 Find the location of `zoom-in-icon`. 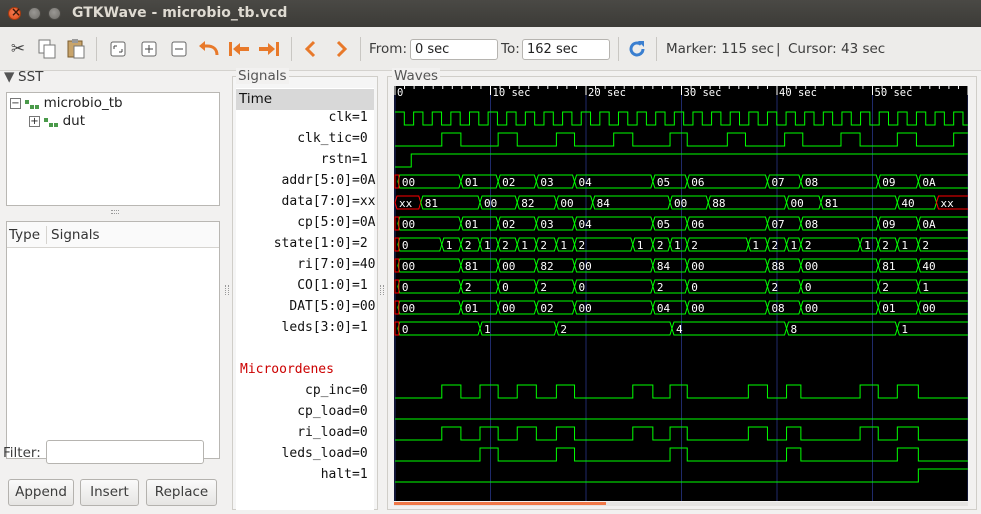

zoom-in-icon is located at coordinates (149, 49).